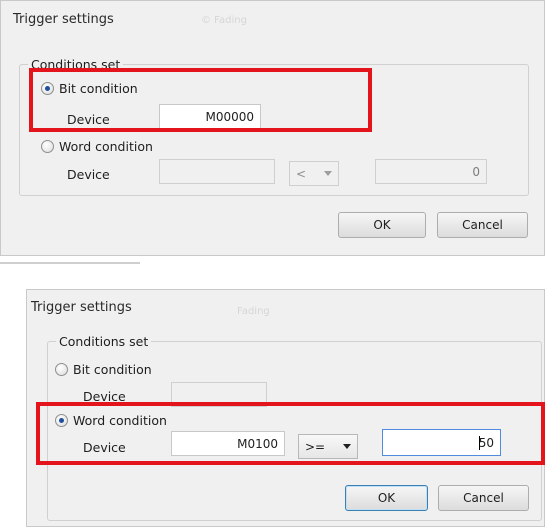 This screenshot has width=545, height=527. What do you see at coordinates (229, 116) in the screenshot?
I see `bit-device-value: M00000` at bounding box center [229, 116].